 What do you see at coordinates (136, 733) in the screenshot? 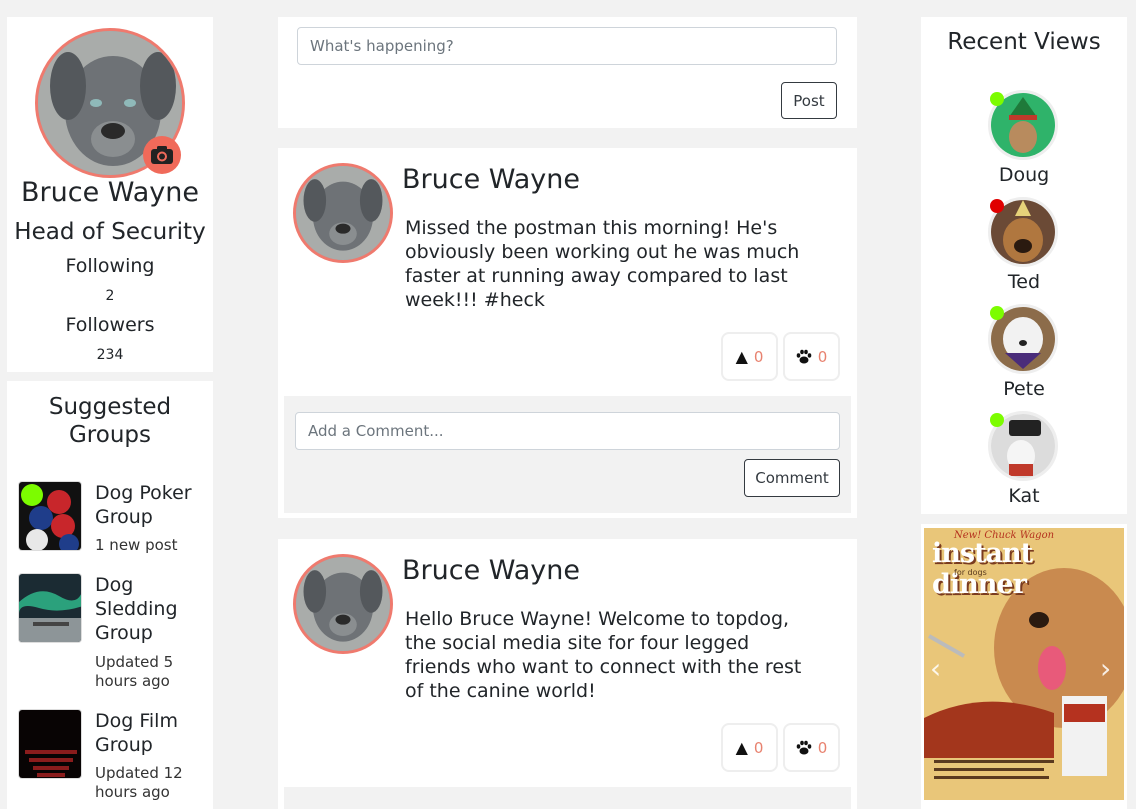
I see `group-name: Dog Film Group` at bounding box center [136, 733].